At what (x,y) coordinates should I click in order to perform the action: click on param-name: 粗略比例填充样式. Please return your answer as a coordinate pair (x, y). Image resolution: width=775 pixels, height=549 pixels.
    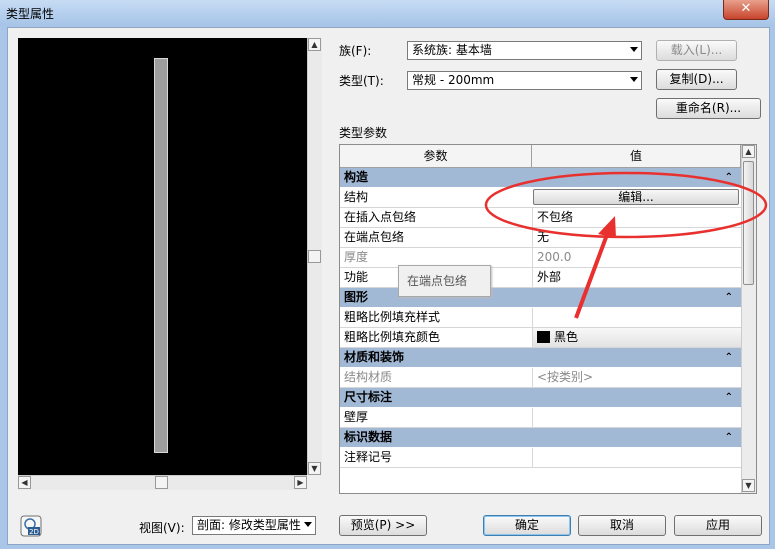
    Looking at the image, I should click on (392, 317).